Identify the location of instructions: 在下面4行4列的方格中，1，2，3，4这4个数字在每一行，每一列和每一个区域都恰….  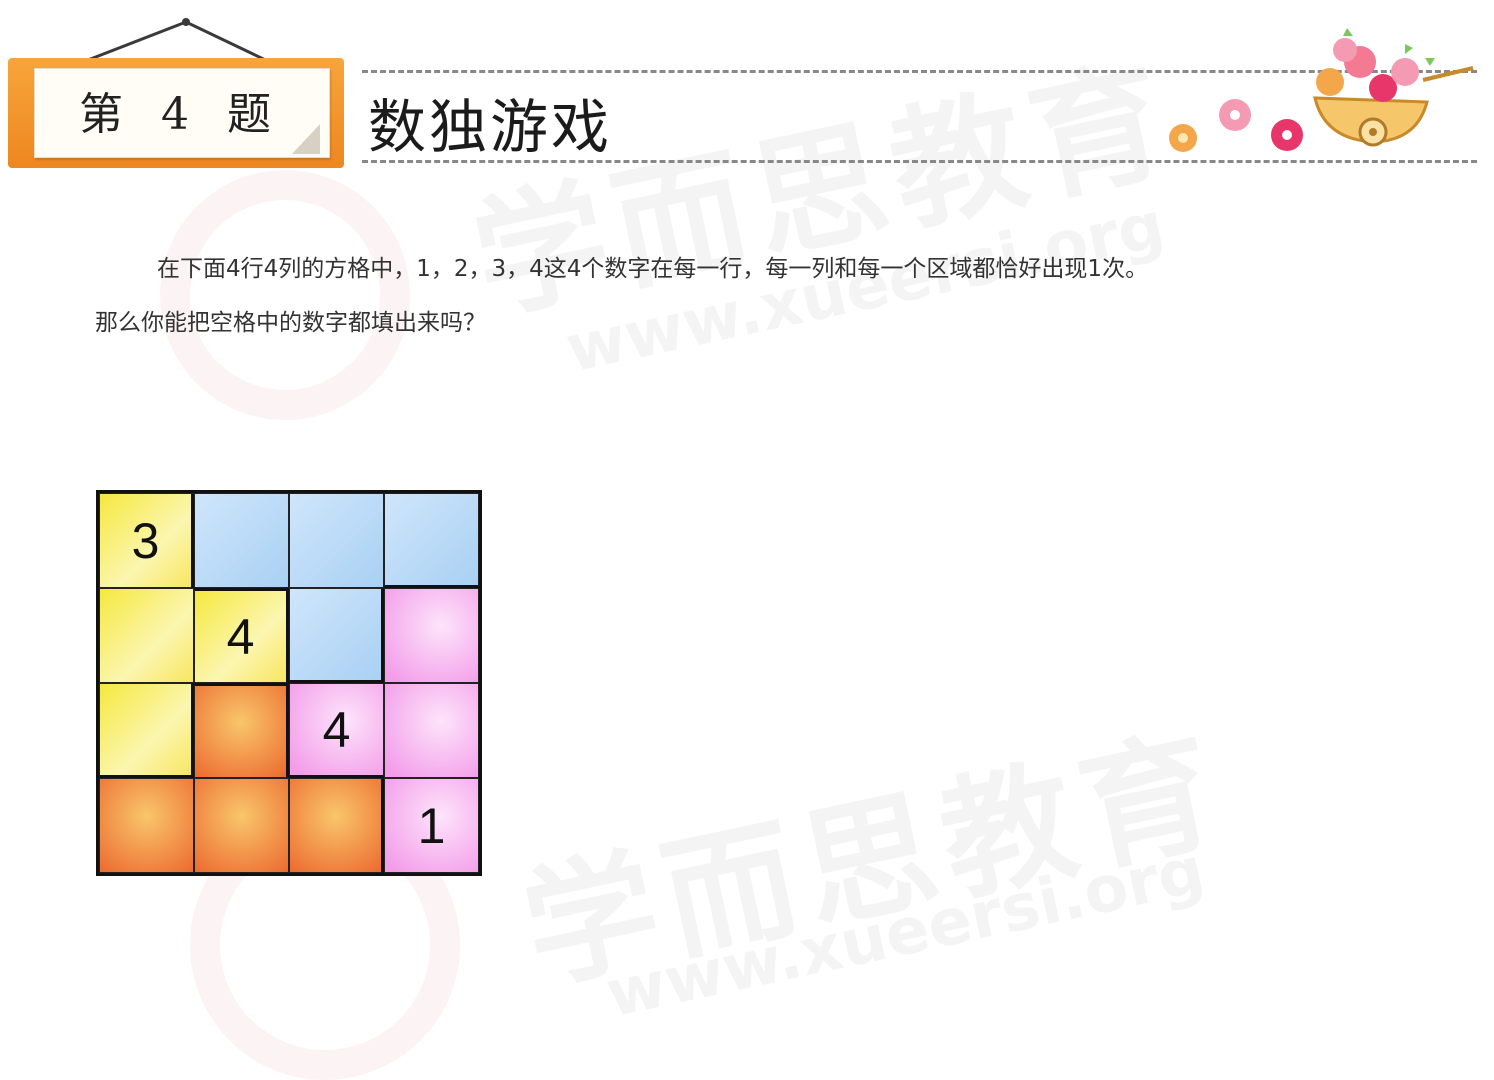
(760, 296).